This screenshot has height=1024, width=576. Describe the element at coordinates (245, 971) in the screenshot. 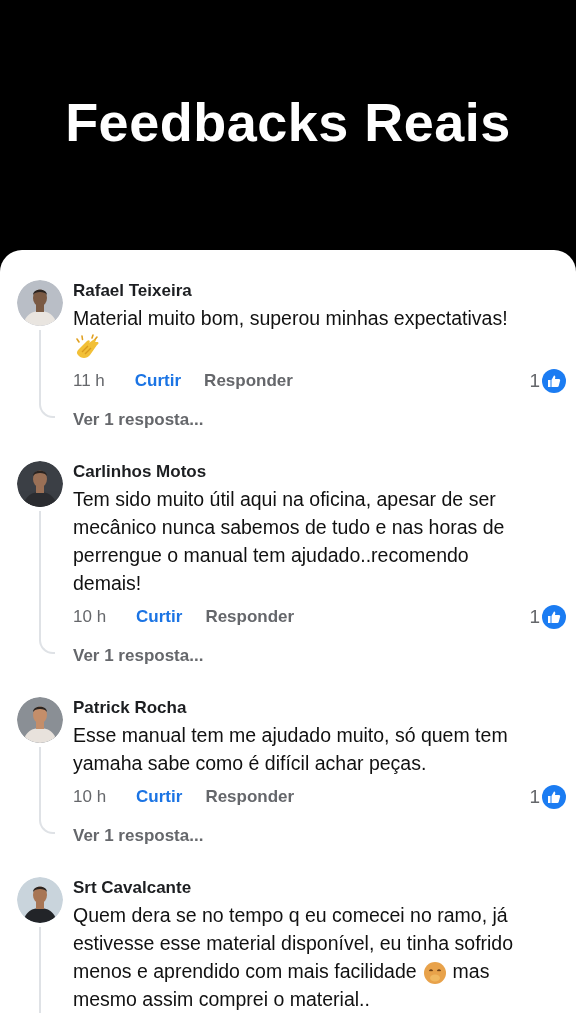

I see `comment-text: menos e aprendido com mais facilidade` at that location.